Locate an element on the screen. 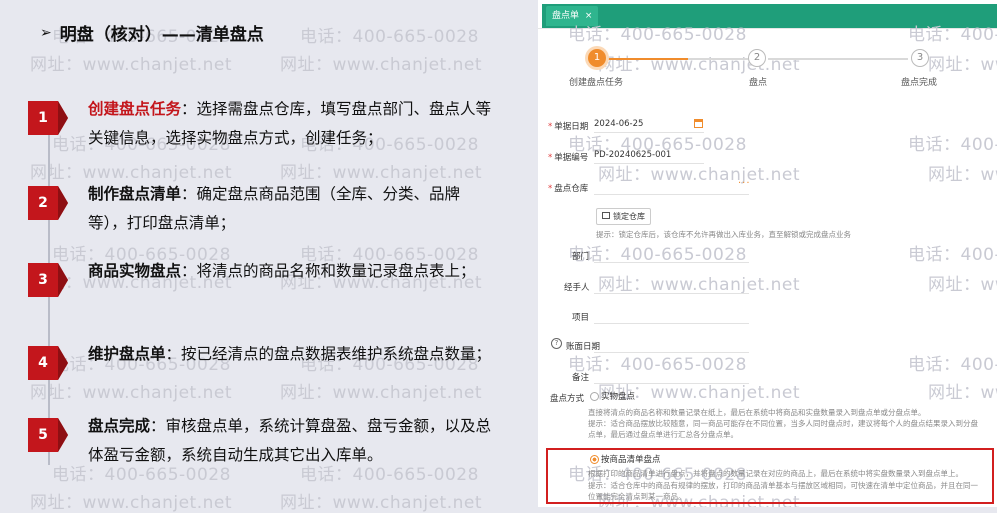 This screenshot has width=997, height=513. handler-field is located at coordinates (671, 285).